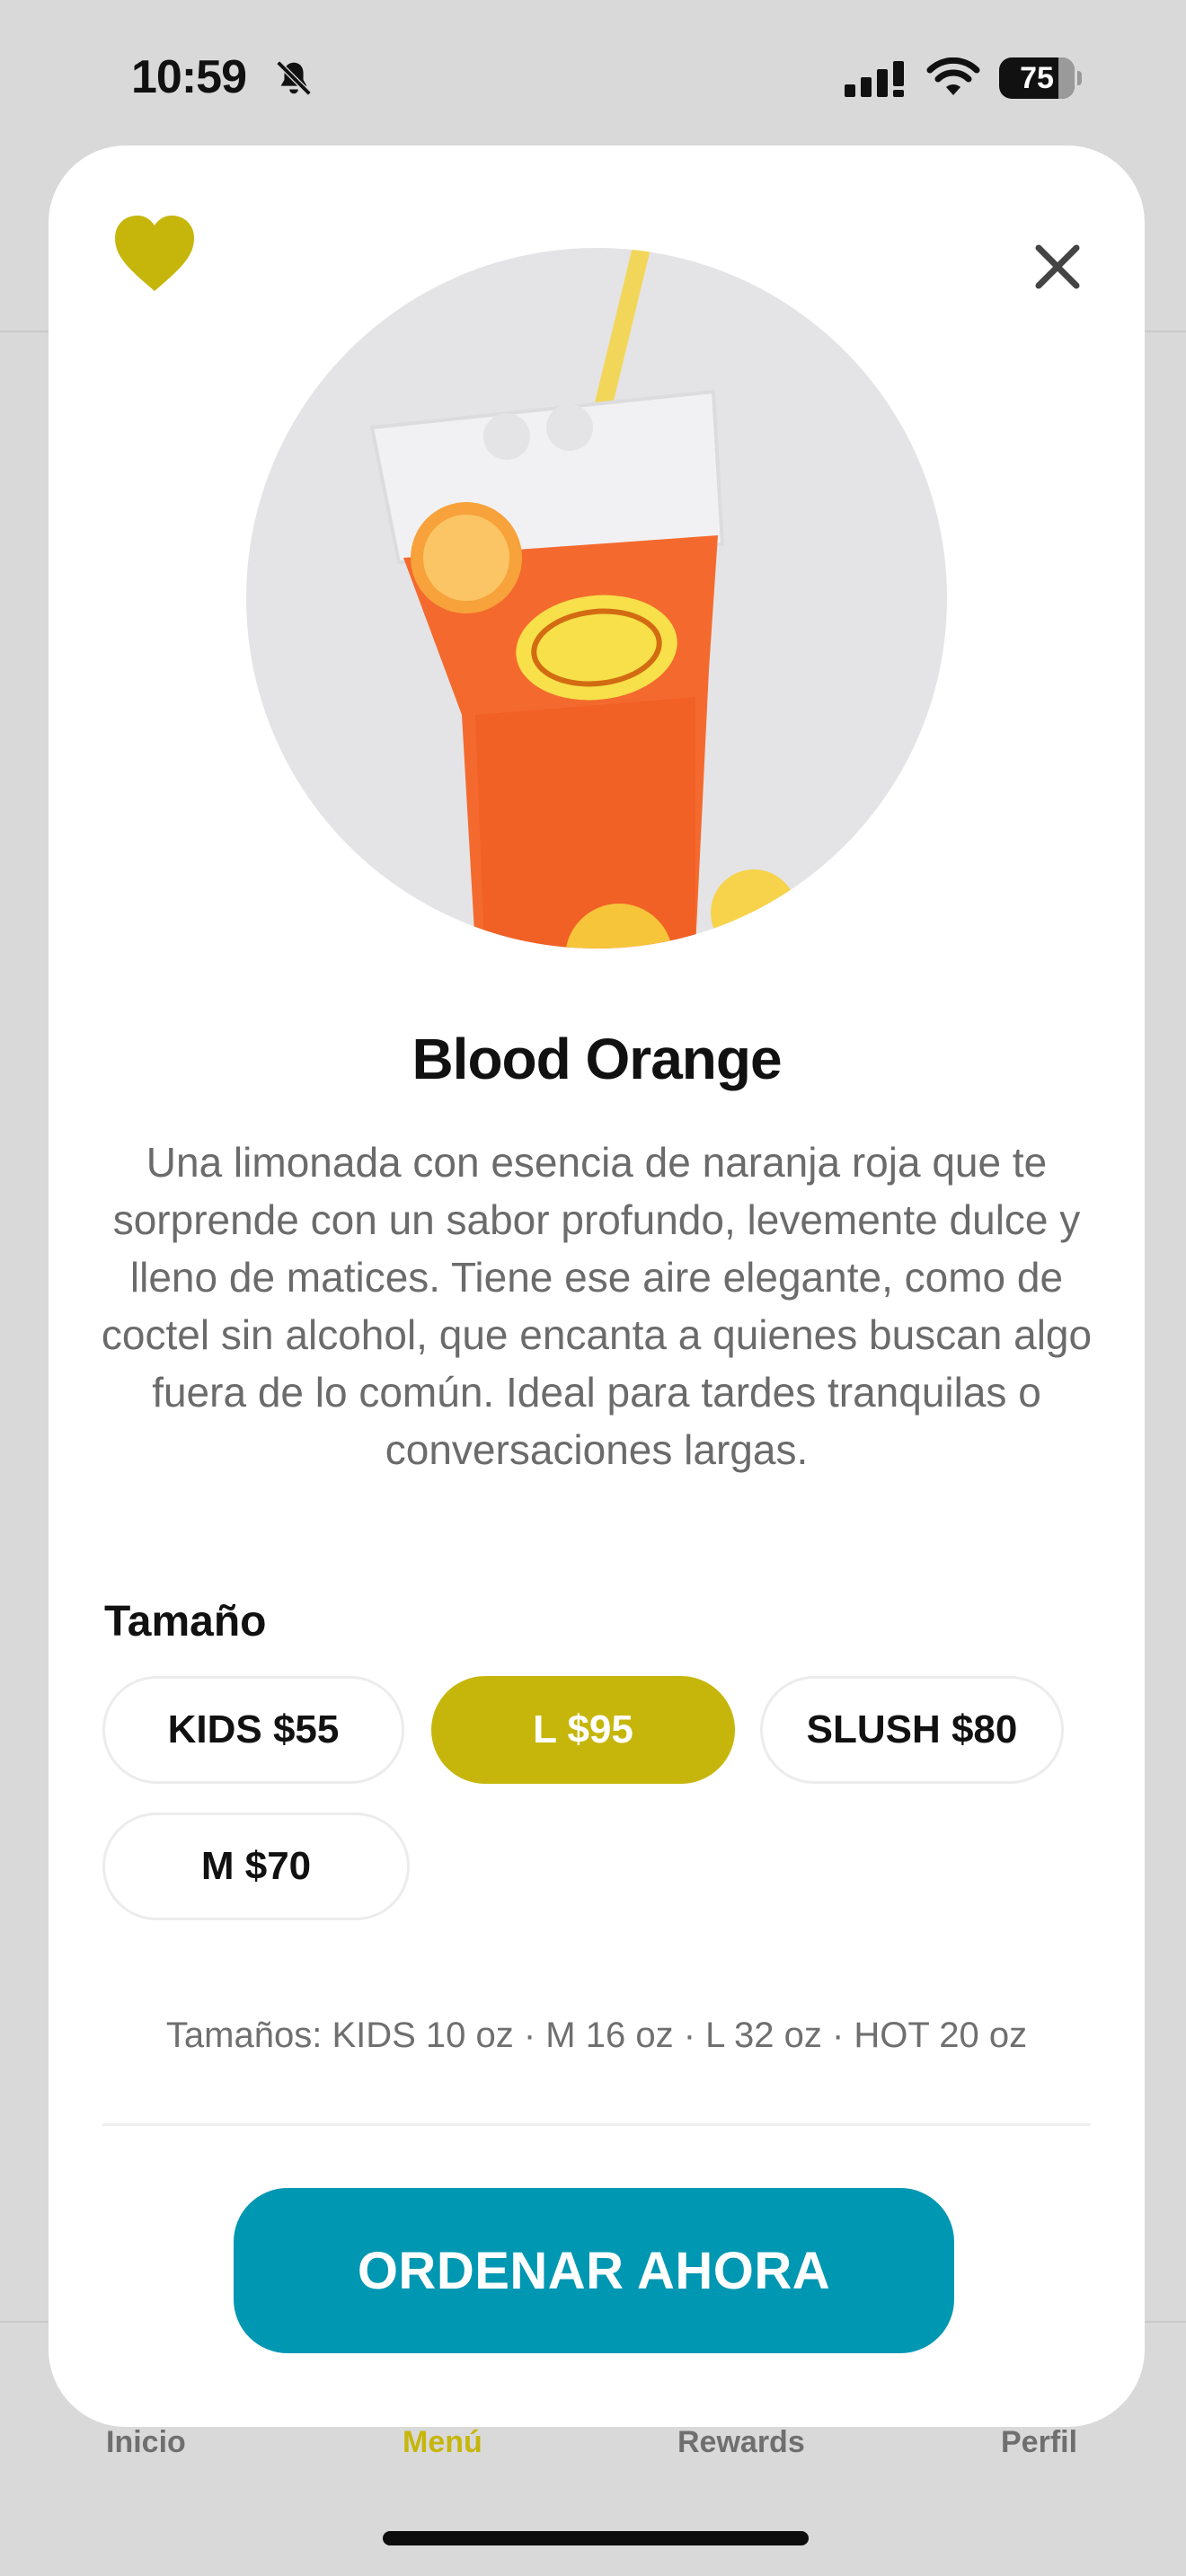  I want to click on tab-inicio: Inicio, so click(146, 2442).